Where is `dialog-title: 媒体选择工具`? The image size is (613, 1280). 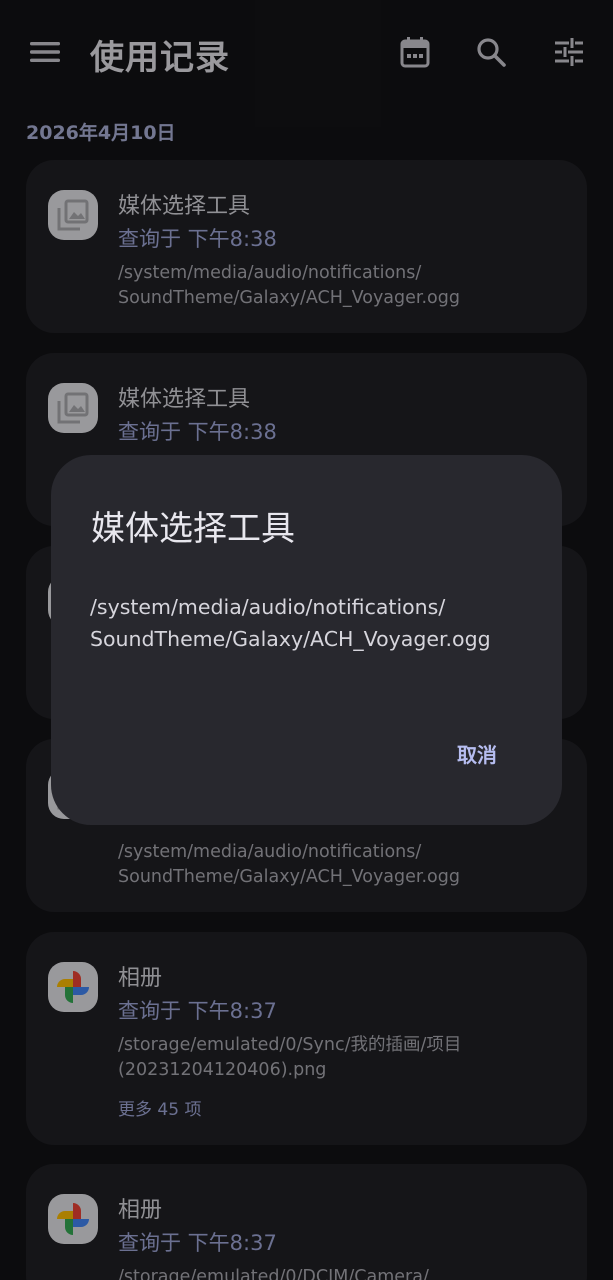
dialog-title: 媒体选择工具 is located at coordinates (193, 529).